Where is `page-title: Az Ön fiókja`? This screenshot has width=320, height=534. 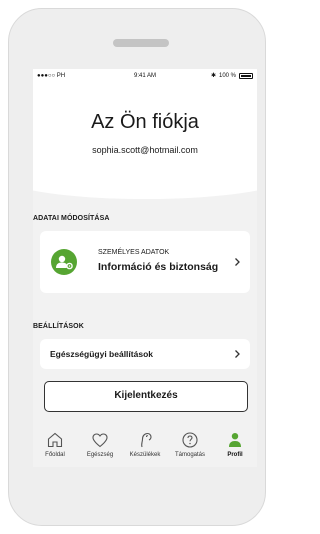
page-title: Az Ön fiókja is located at coordinates (145, 122).